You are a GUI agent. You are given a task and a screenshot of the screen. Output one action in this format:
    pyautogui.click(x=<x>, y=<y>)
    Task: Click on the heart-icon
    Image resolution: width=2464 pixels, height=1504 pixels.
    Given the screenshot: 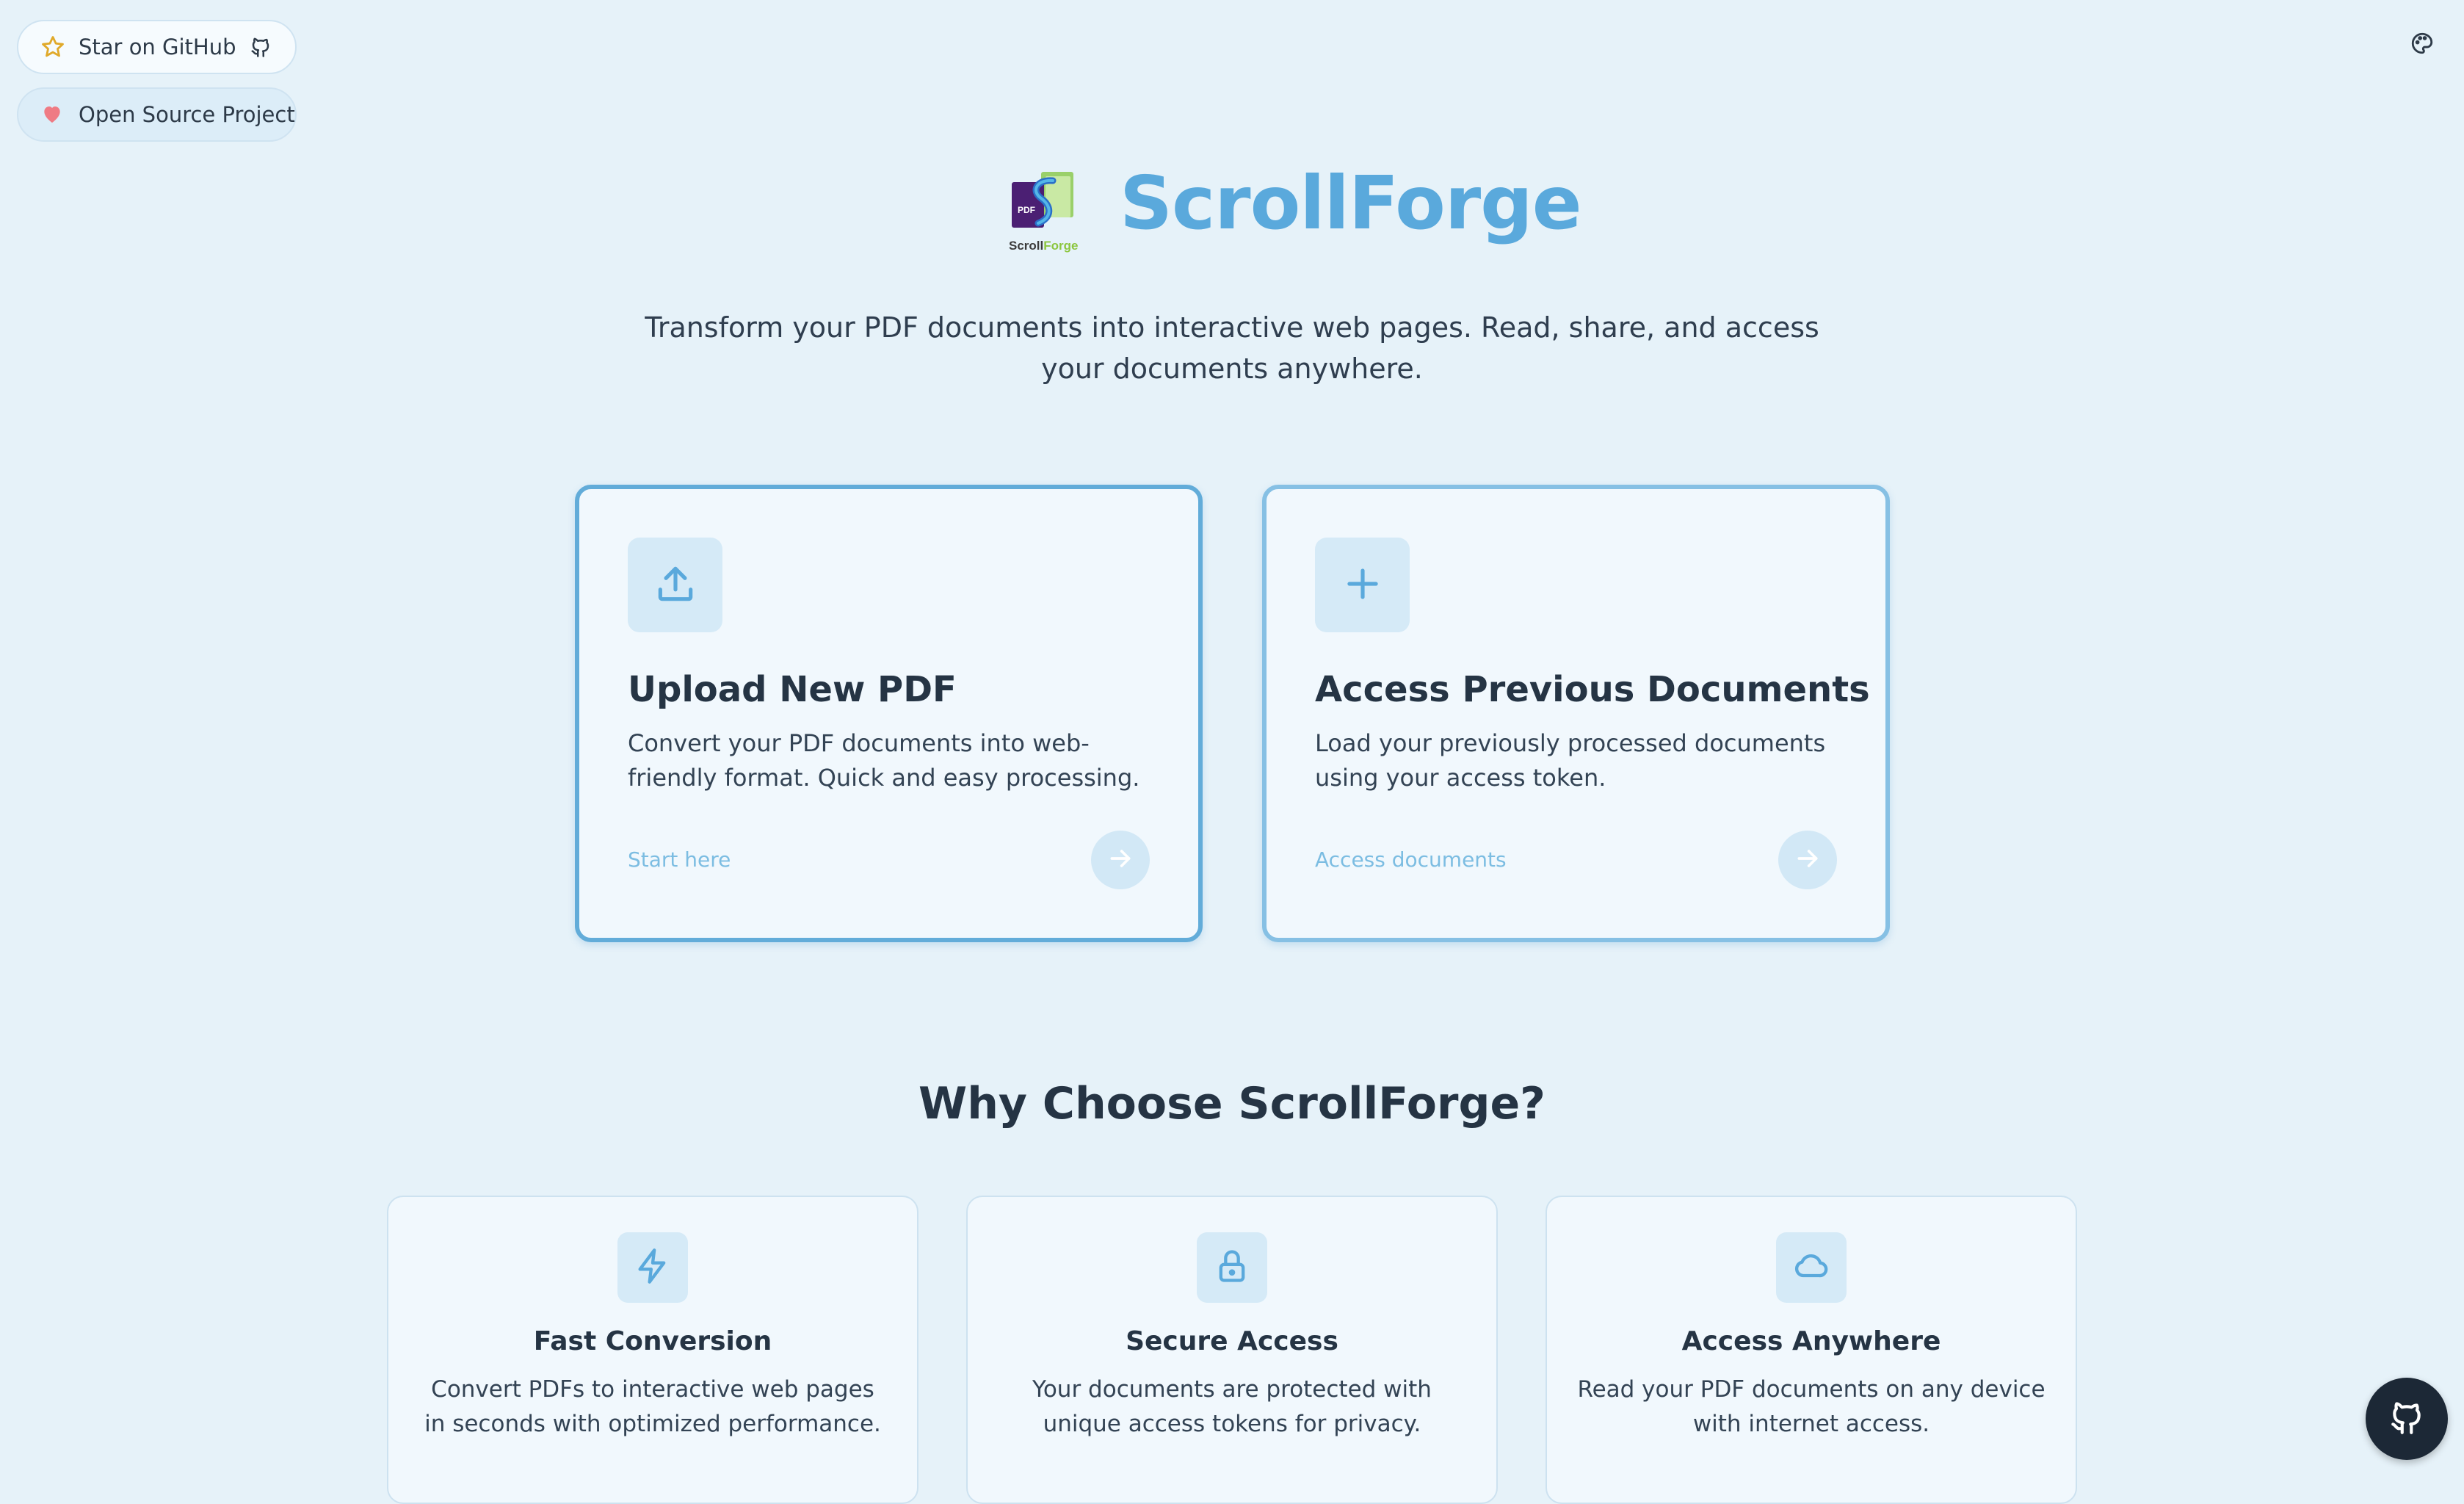 What is the action you would take?
    pyautogui.click(x=53, y=114)
    